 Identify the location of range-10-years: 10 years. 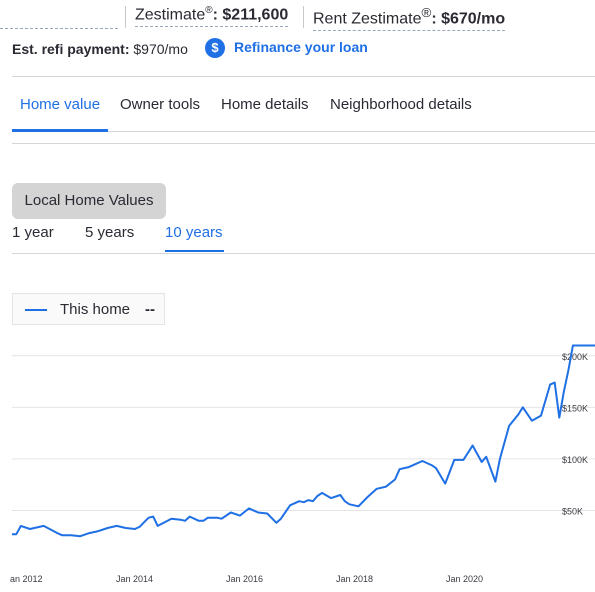
(194, 232).